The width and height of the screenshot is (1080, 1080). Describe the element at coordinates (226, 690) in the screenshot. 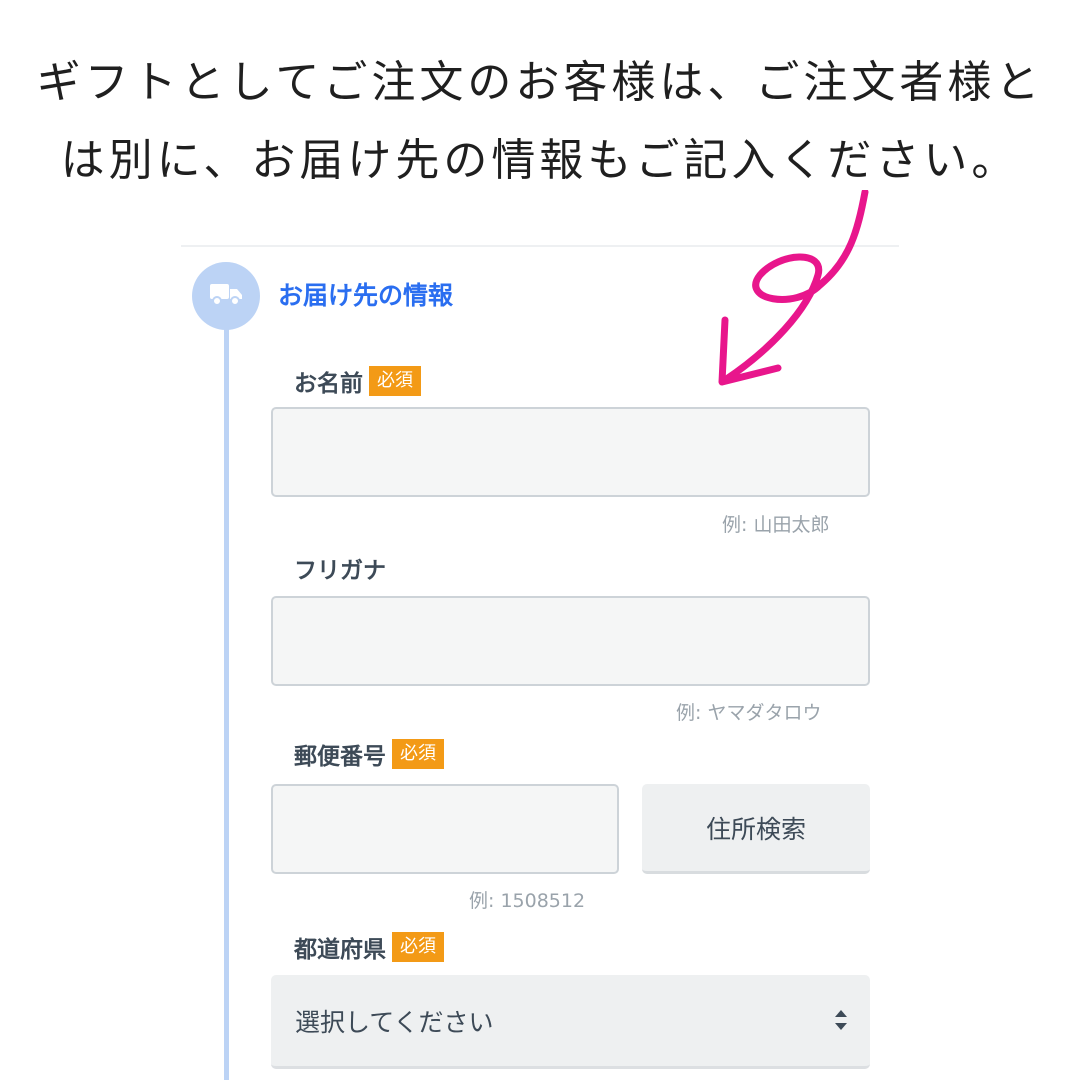

I see `step-timeline-line` at that location.